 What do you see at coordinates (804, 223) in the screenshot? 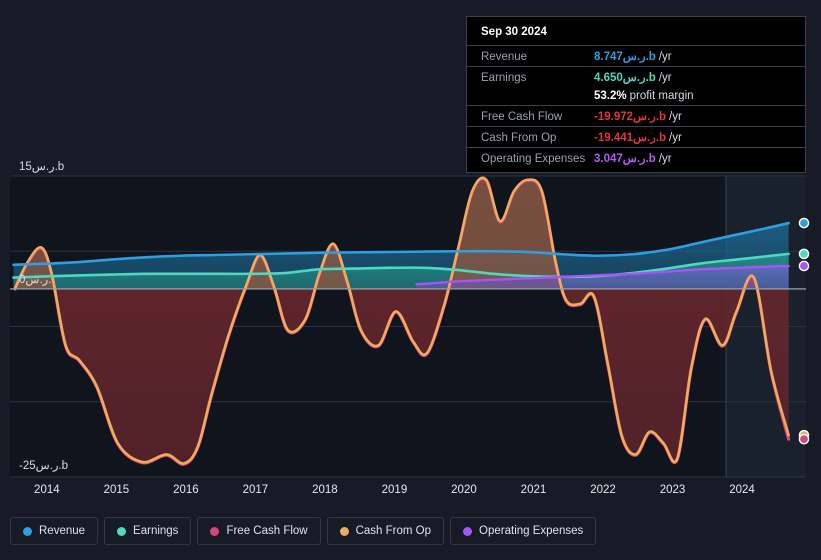
I see `end-marker-revenue` at bounding box center [804, 223].